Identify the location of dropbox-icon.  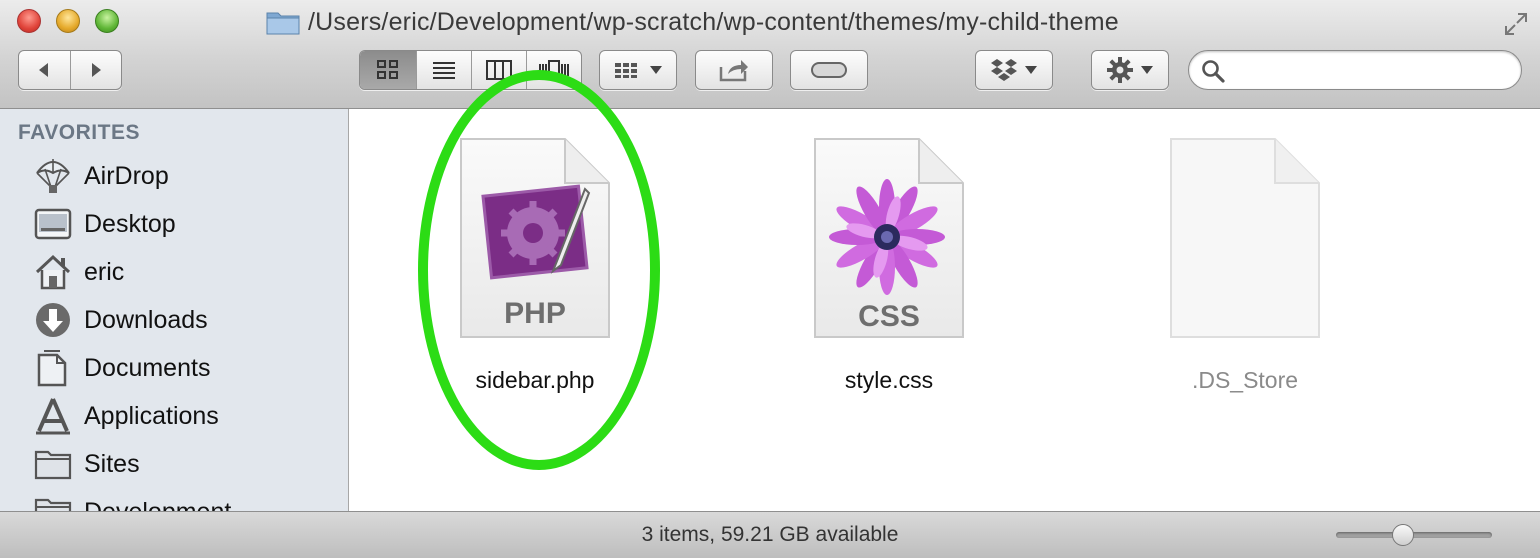
(1004, 70).